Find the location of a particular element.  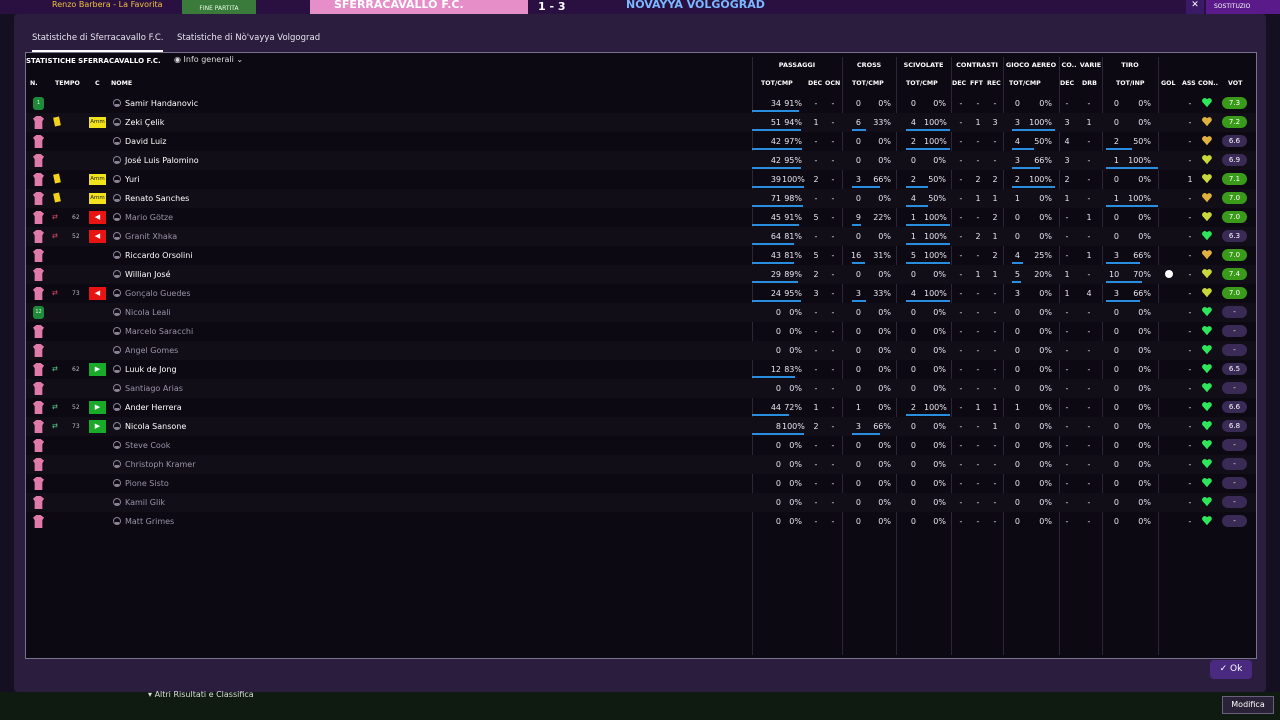

booked-badge: Amm is located at coordinates (97, 198).